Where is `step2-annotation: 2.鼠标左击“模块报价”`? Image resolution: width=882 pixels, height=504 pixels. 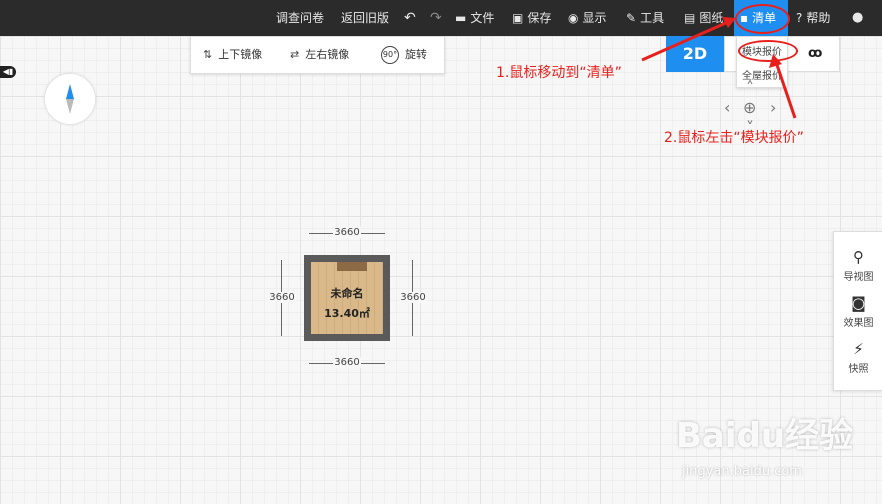 step2-annotation: 2.鼠标左击“模块报价” is located at coordinates (734, 138).